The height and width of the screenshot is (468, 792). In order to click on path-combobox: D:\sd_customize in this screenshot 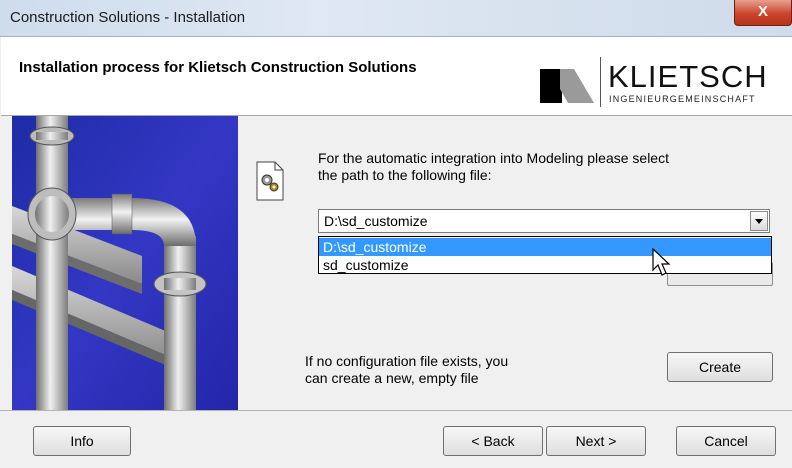, I will do `click(544, 221)`.